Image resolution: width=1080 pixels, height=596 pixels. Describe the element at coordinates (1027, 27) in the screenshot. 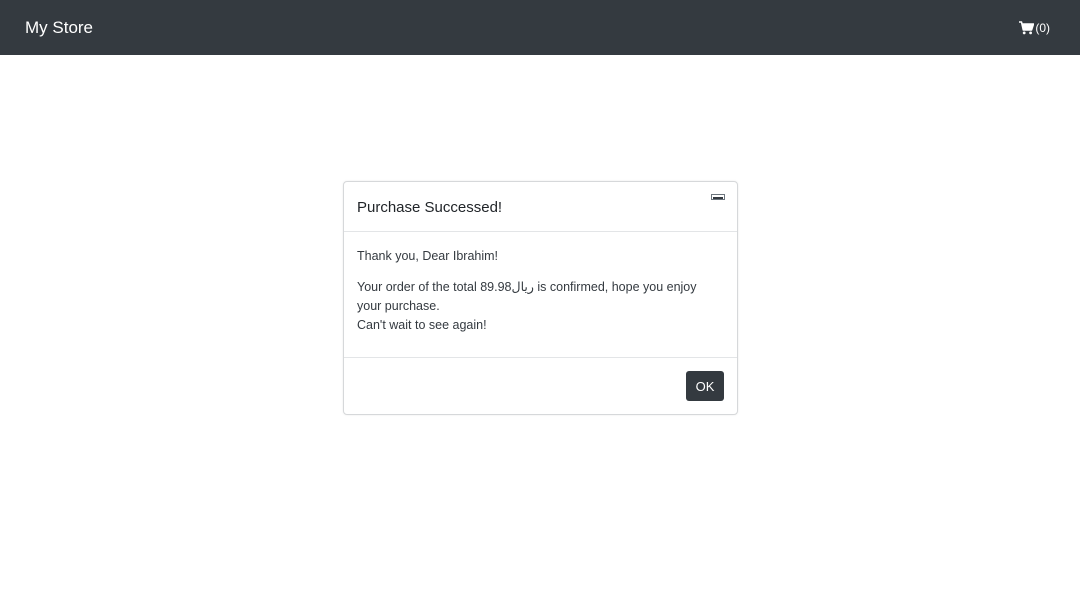

I see `shopping-cart-icon` at that location.